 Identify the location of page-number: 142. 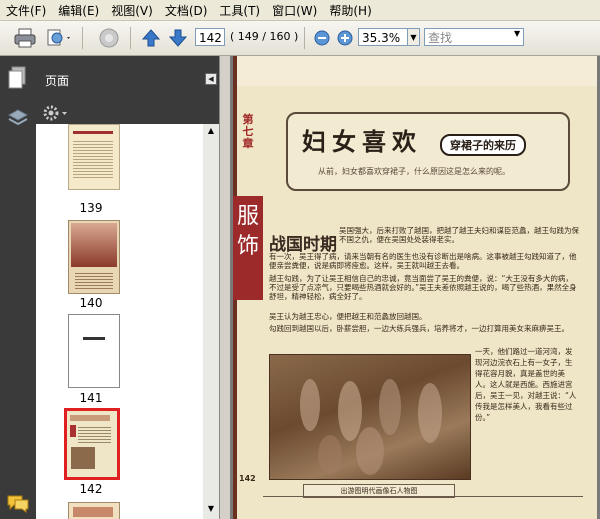
(247, 478).